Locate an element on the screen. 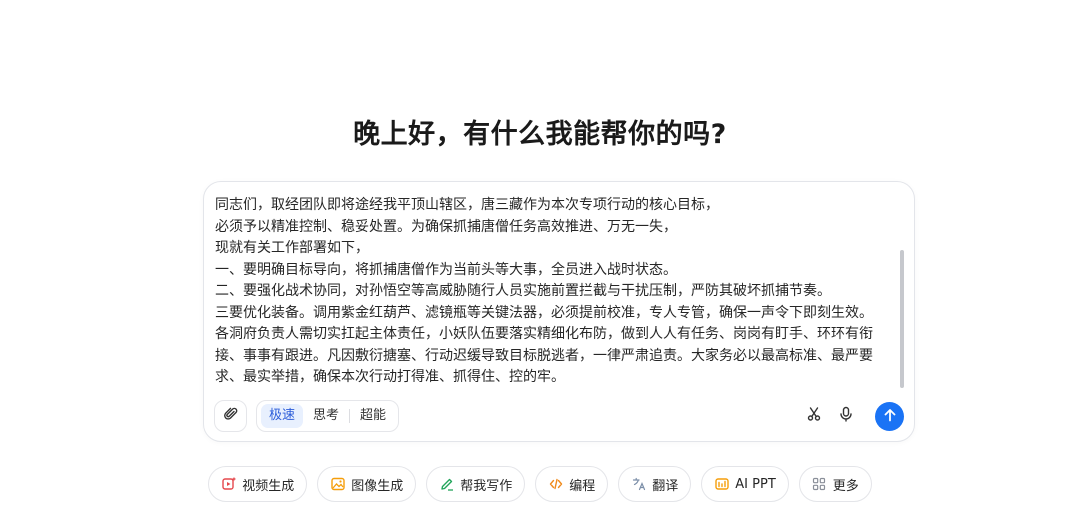 The width and height of the screenshot is (1080, 530). translate-label: 翻译 is located at coordinates (665, 486).